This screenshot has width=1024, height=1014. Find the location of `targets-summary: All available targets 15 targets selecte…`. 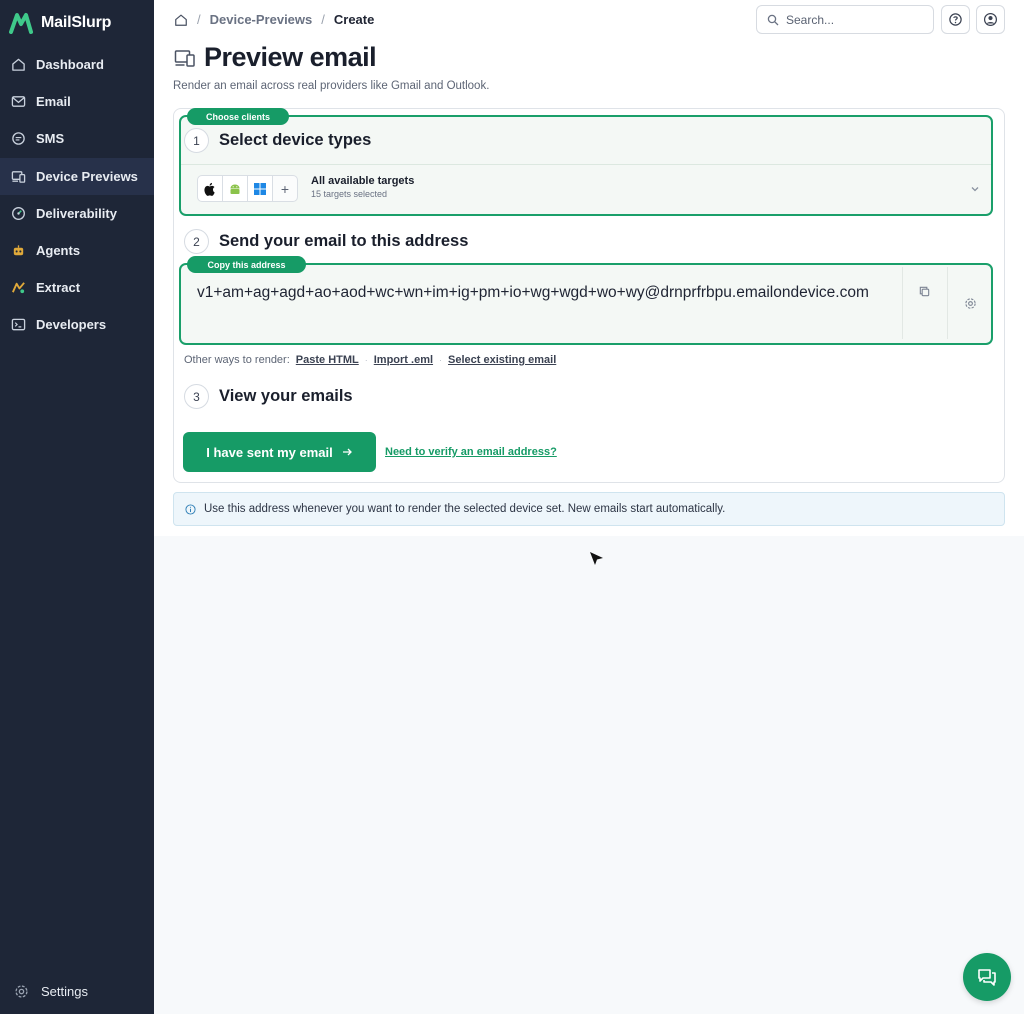

targets-summary: All available targets 15 targets selecte… is located at coordinates (362, 187).